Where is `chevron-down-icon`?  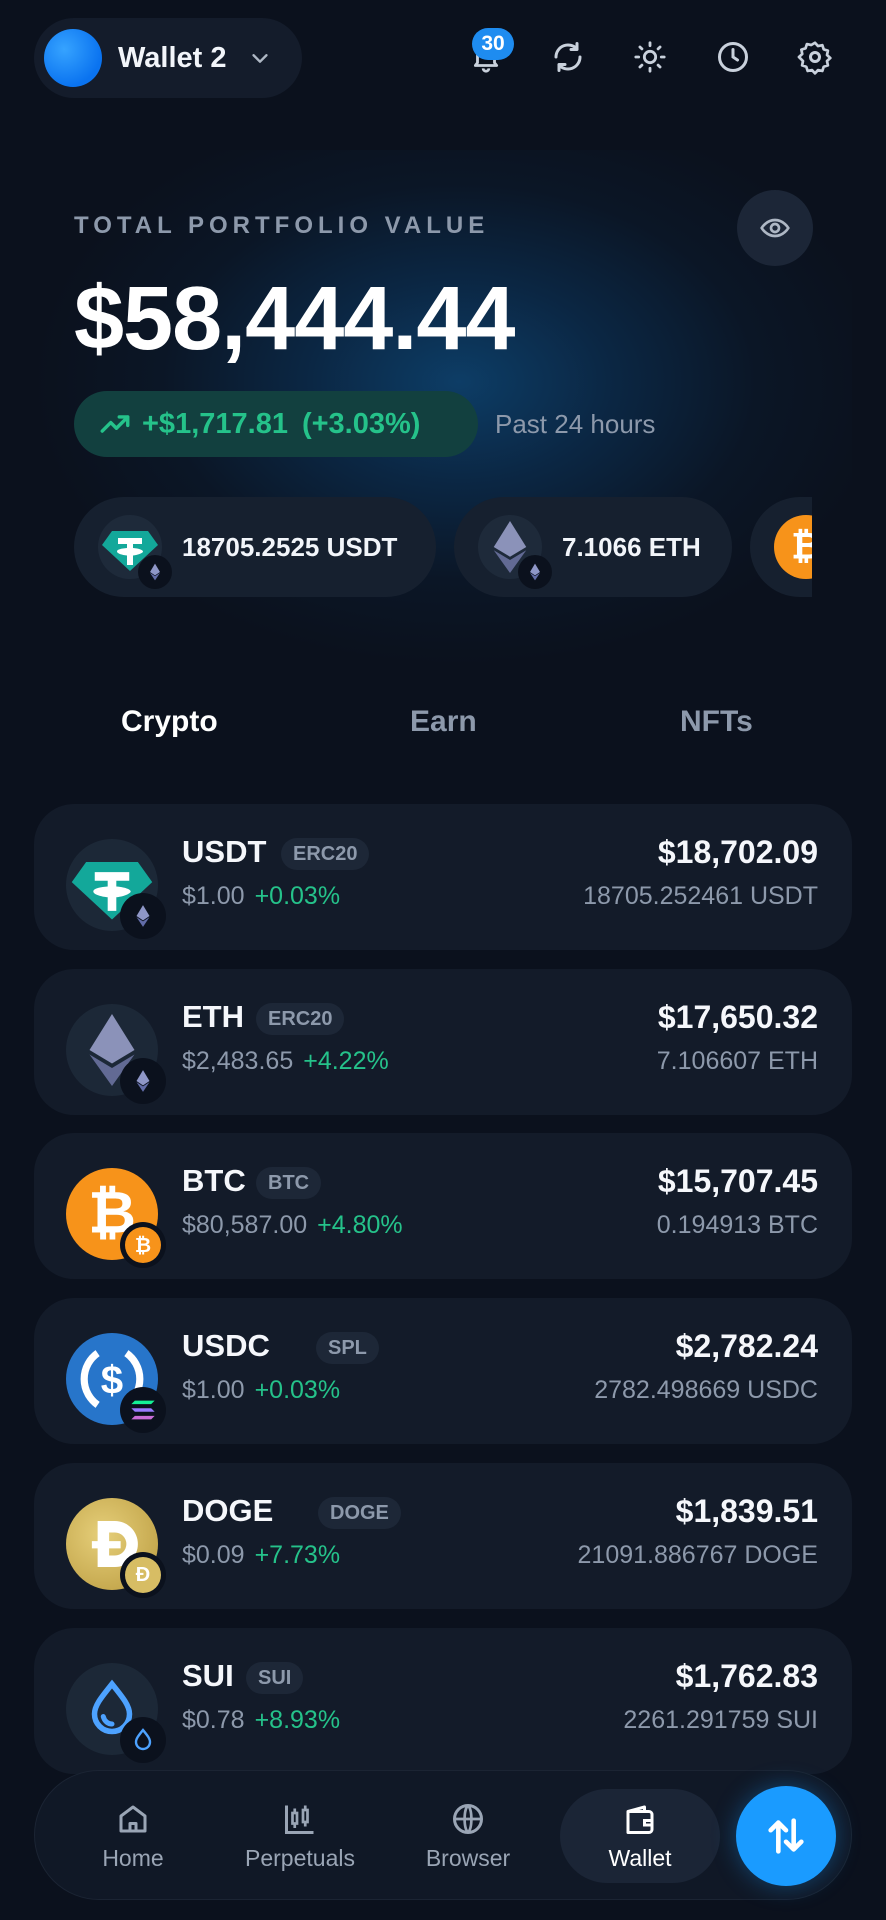 chevron-down-icon is located at coordinates (259, 58).